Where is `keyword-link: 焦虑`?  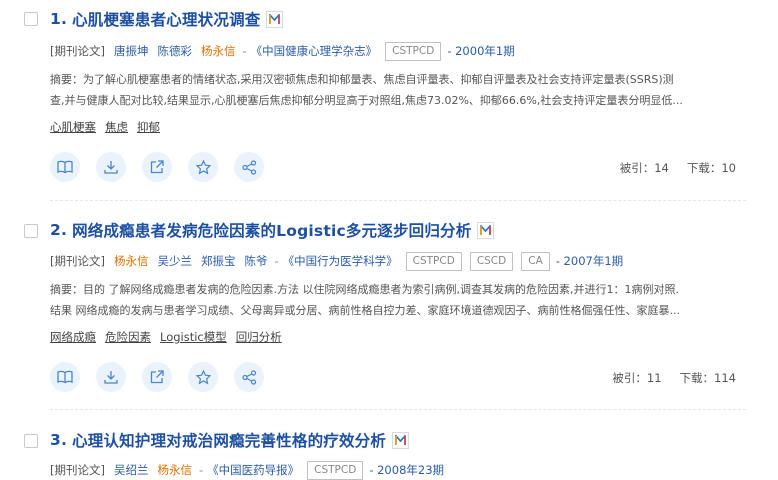 keyword-link: 焦虑 is located at coordinates (116, 127).